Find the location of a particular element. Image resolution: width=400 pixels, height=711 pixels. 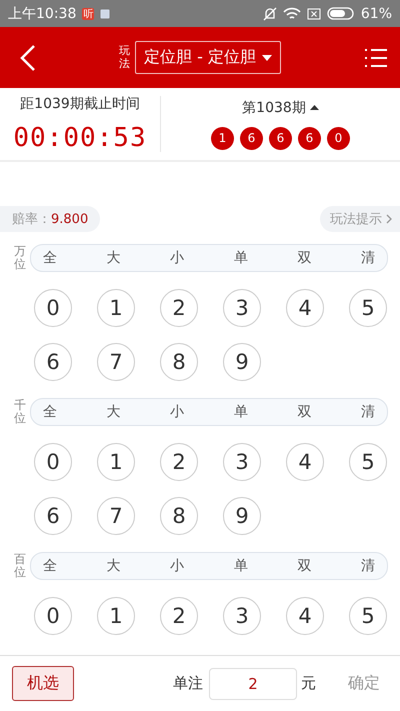

caret-icon is located at coordinates (267, 57).